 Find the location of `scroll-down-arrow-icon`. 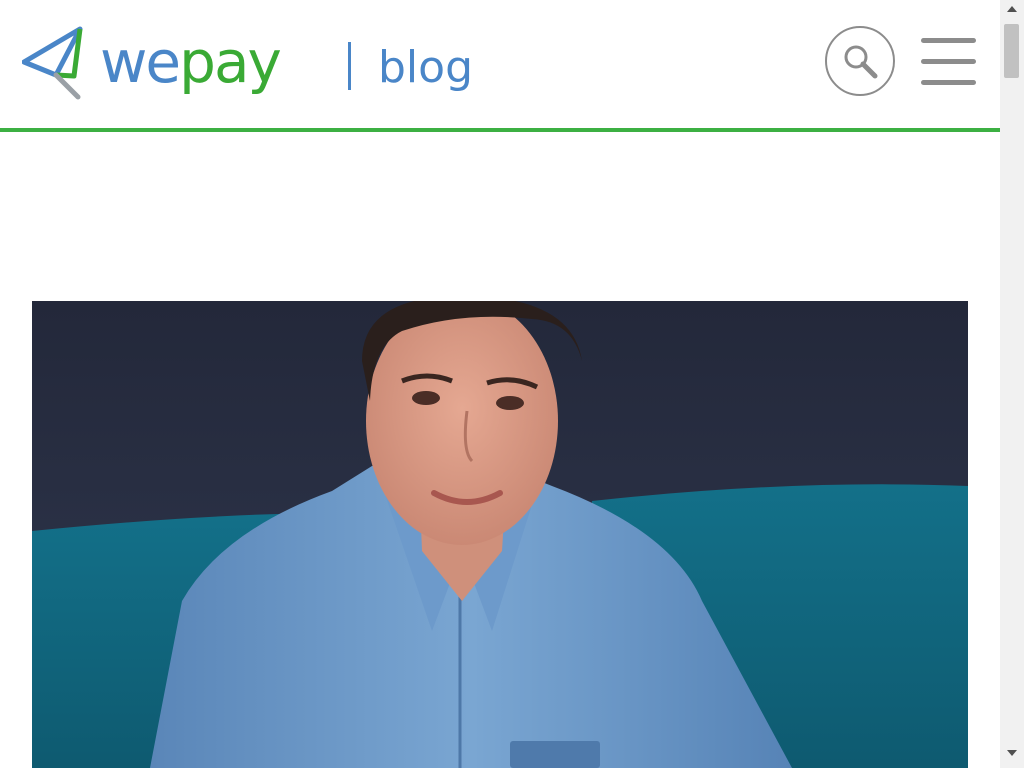

scroll-down-arrow-icon is located at coordinates (1012, 753).